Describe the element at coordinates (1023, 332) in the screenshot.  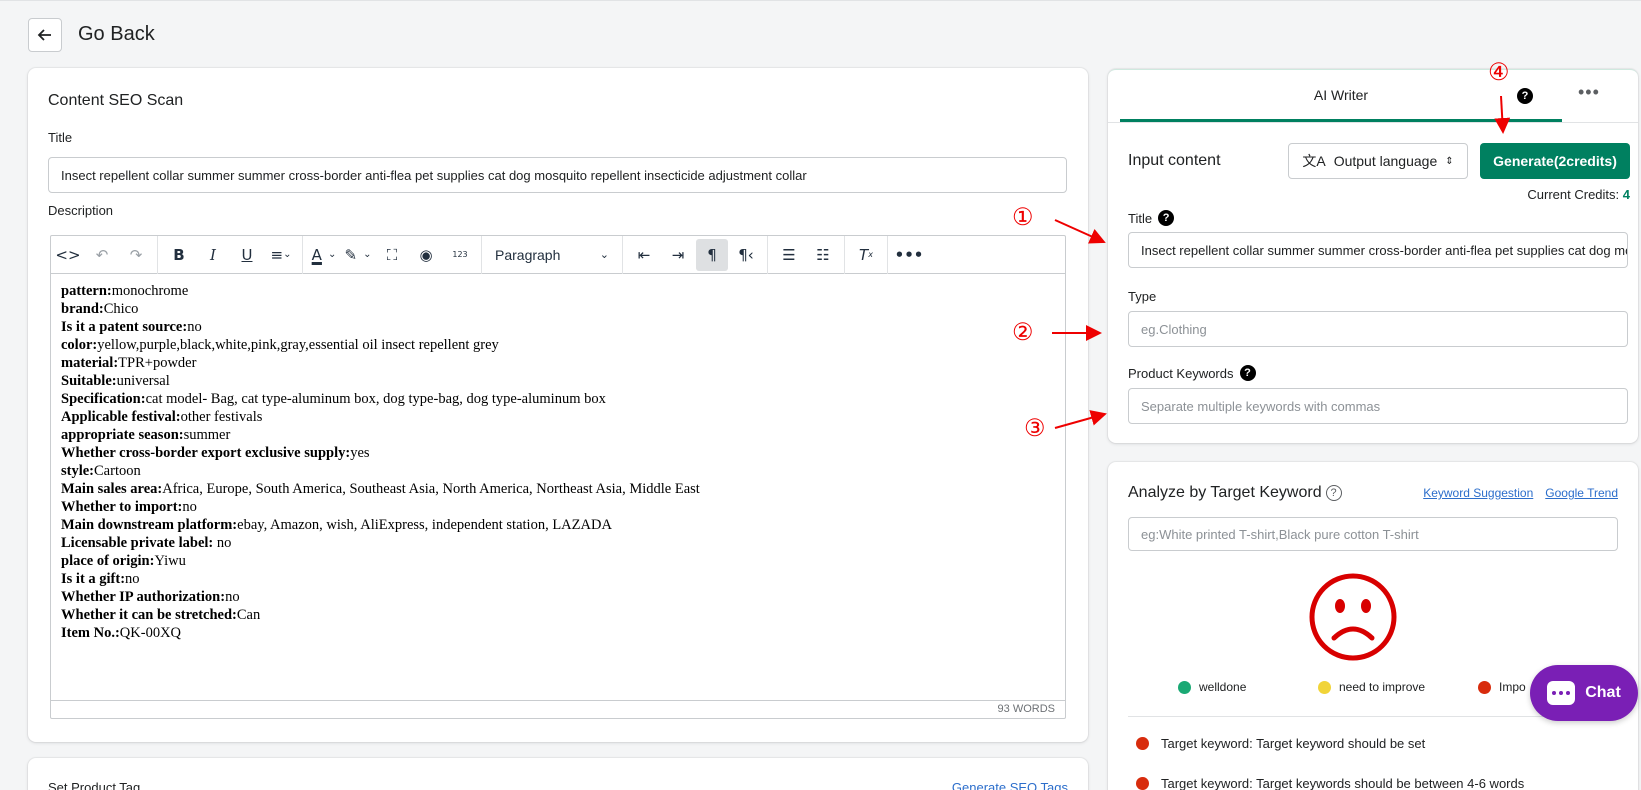
I see `annotation-2: ②` at that location.